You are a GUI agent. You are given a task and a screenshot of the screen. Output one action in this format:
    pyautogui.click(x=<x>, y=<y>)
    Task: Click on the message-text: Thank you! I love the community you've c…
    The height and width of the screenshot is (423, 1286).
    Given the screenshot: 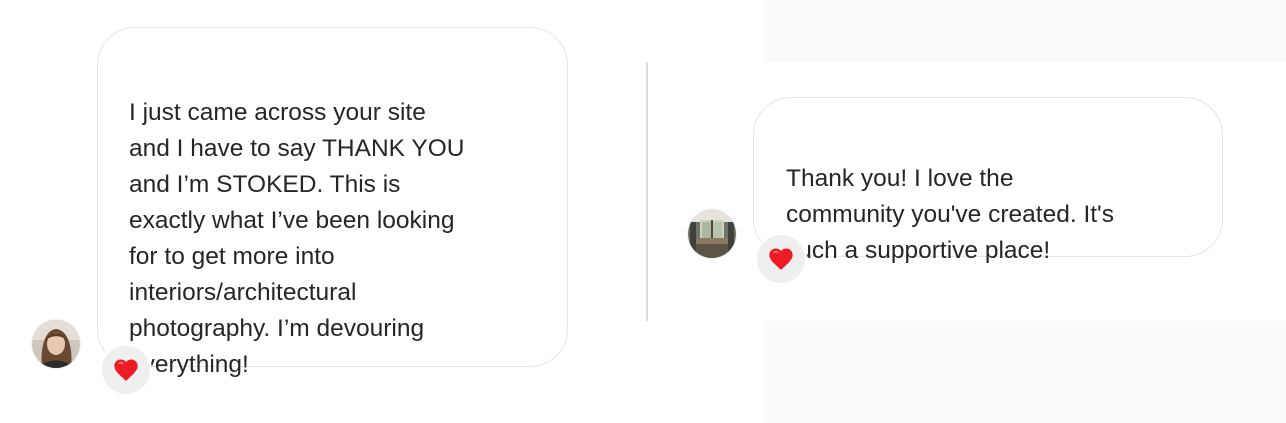 What is the action you would take?
    pyautogui.click(x=950, y=214)
    